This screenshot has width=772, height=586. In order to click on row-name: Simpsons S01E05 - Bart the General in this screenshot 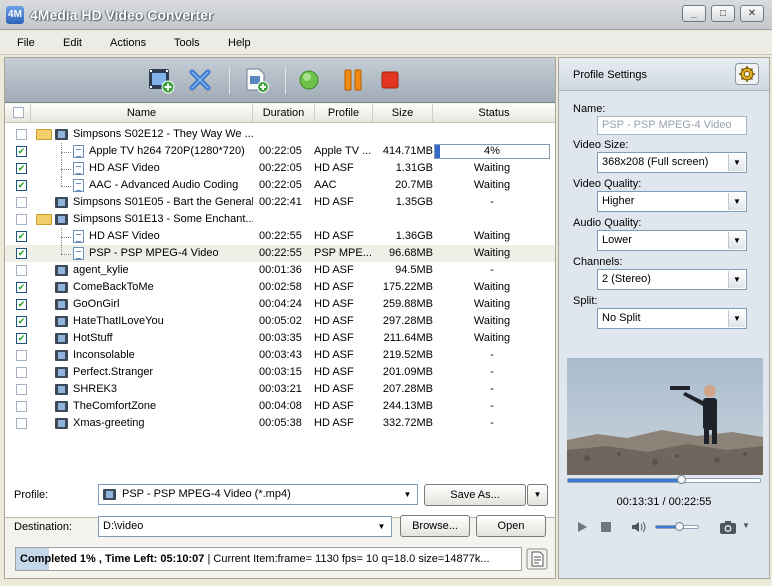, I will do `click(163, 202)`.